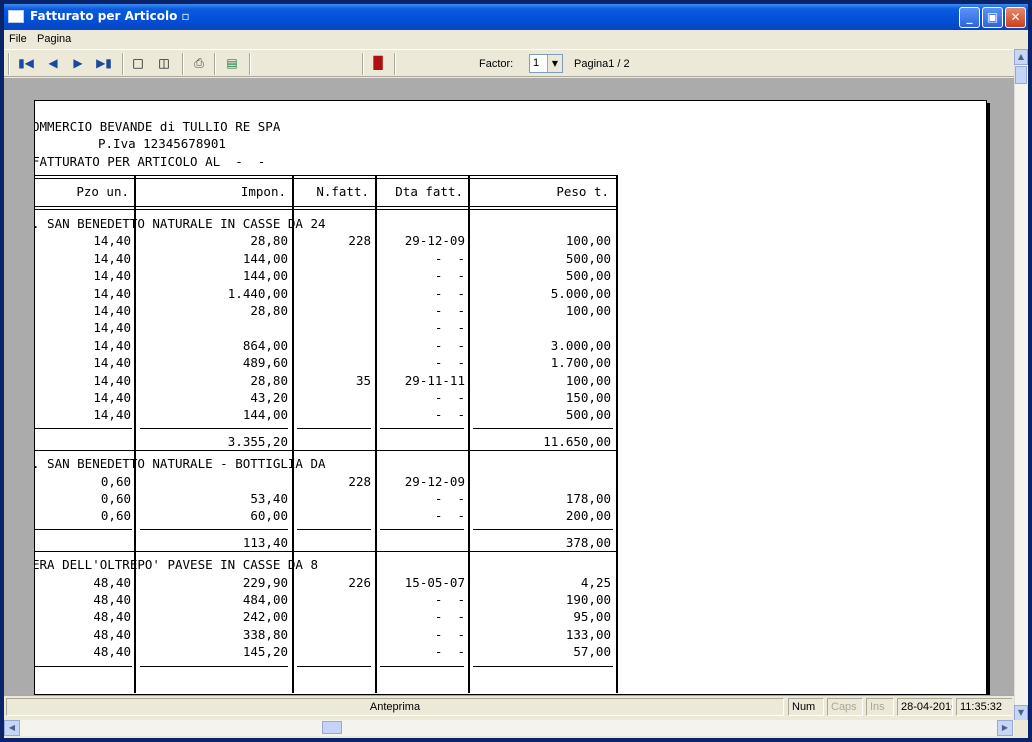 The image size is (1032, 742). What do you see at coordinates (588, 542) in the screenshot?
I see `subtotal-peso: 378,00` at bounding box center [588, 542].